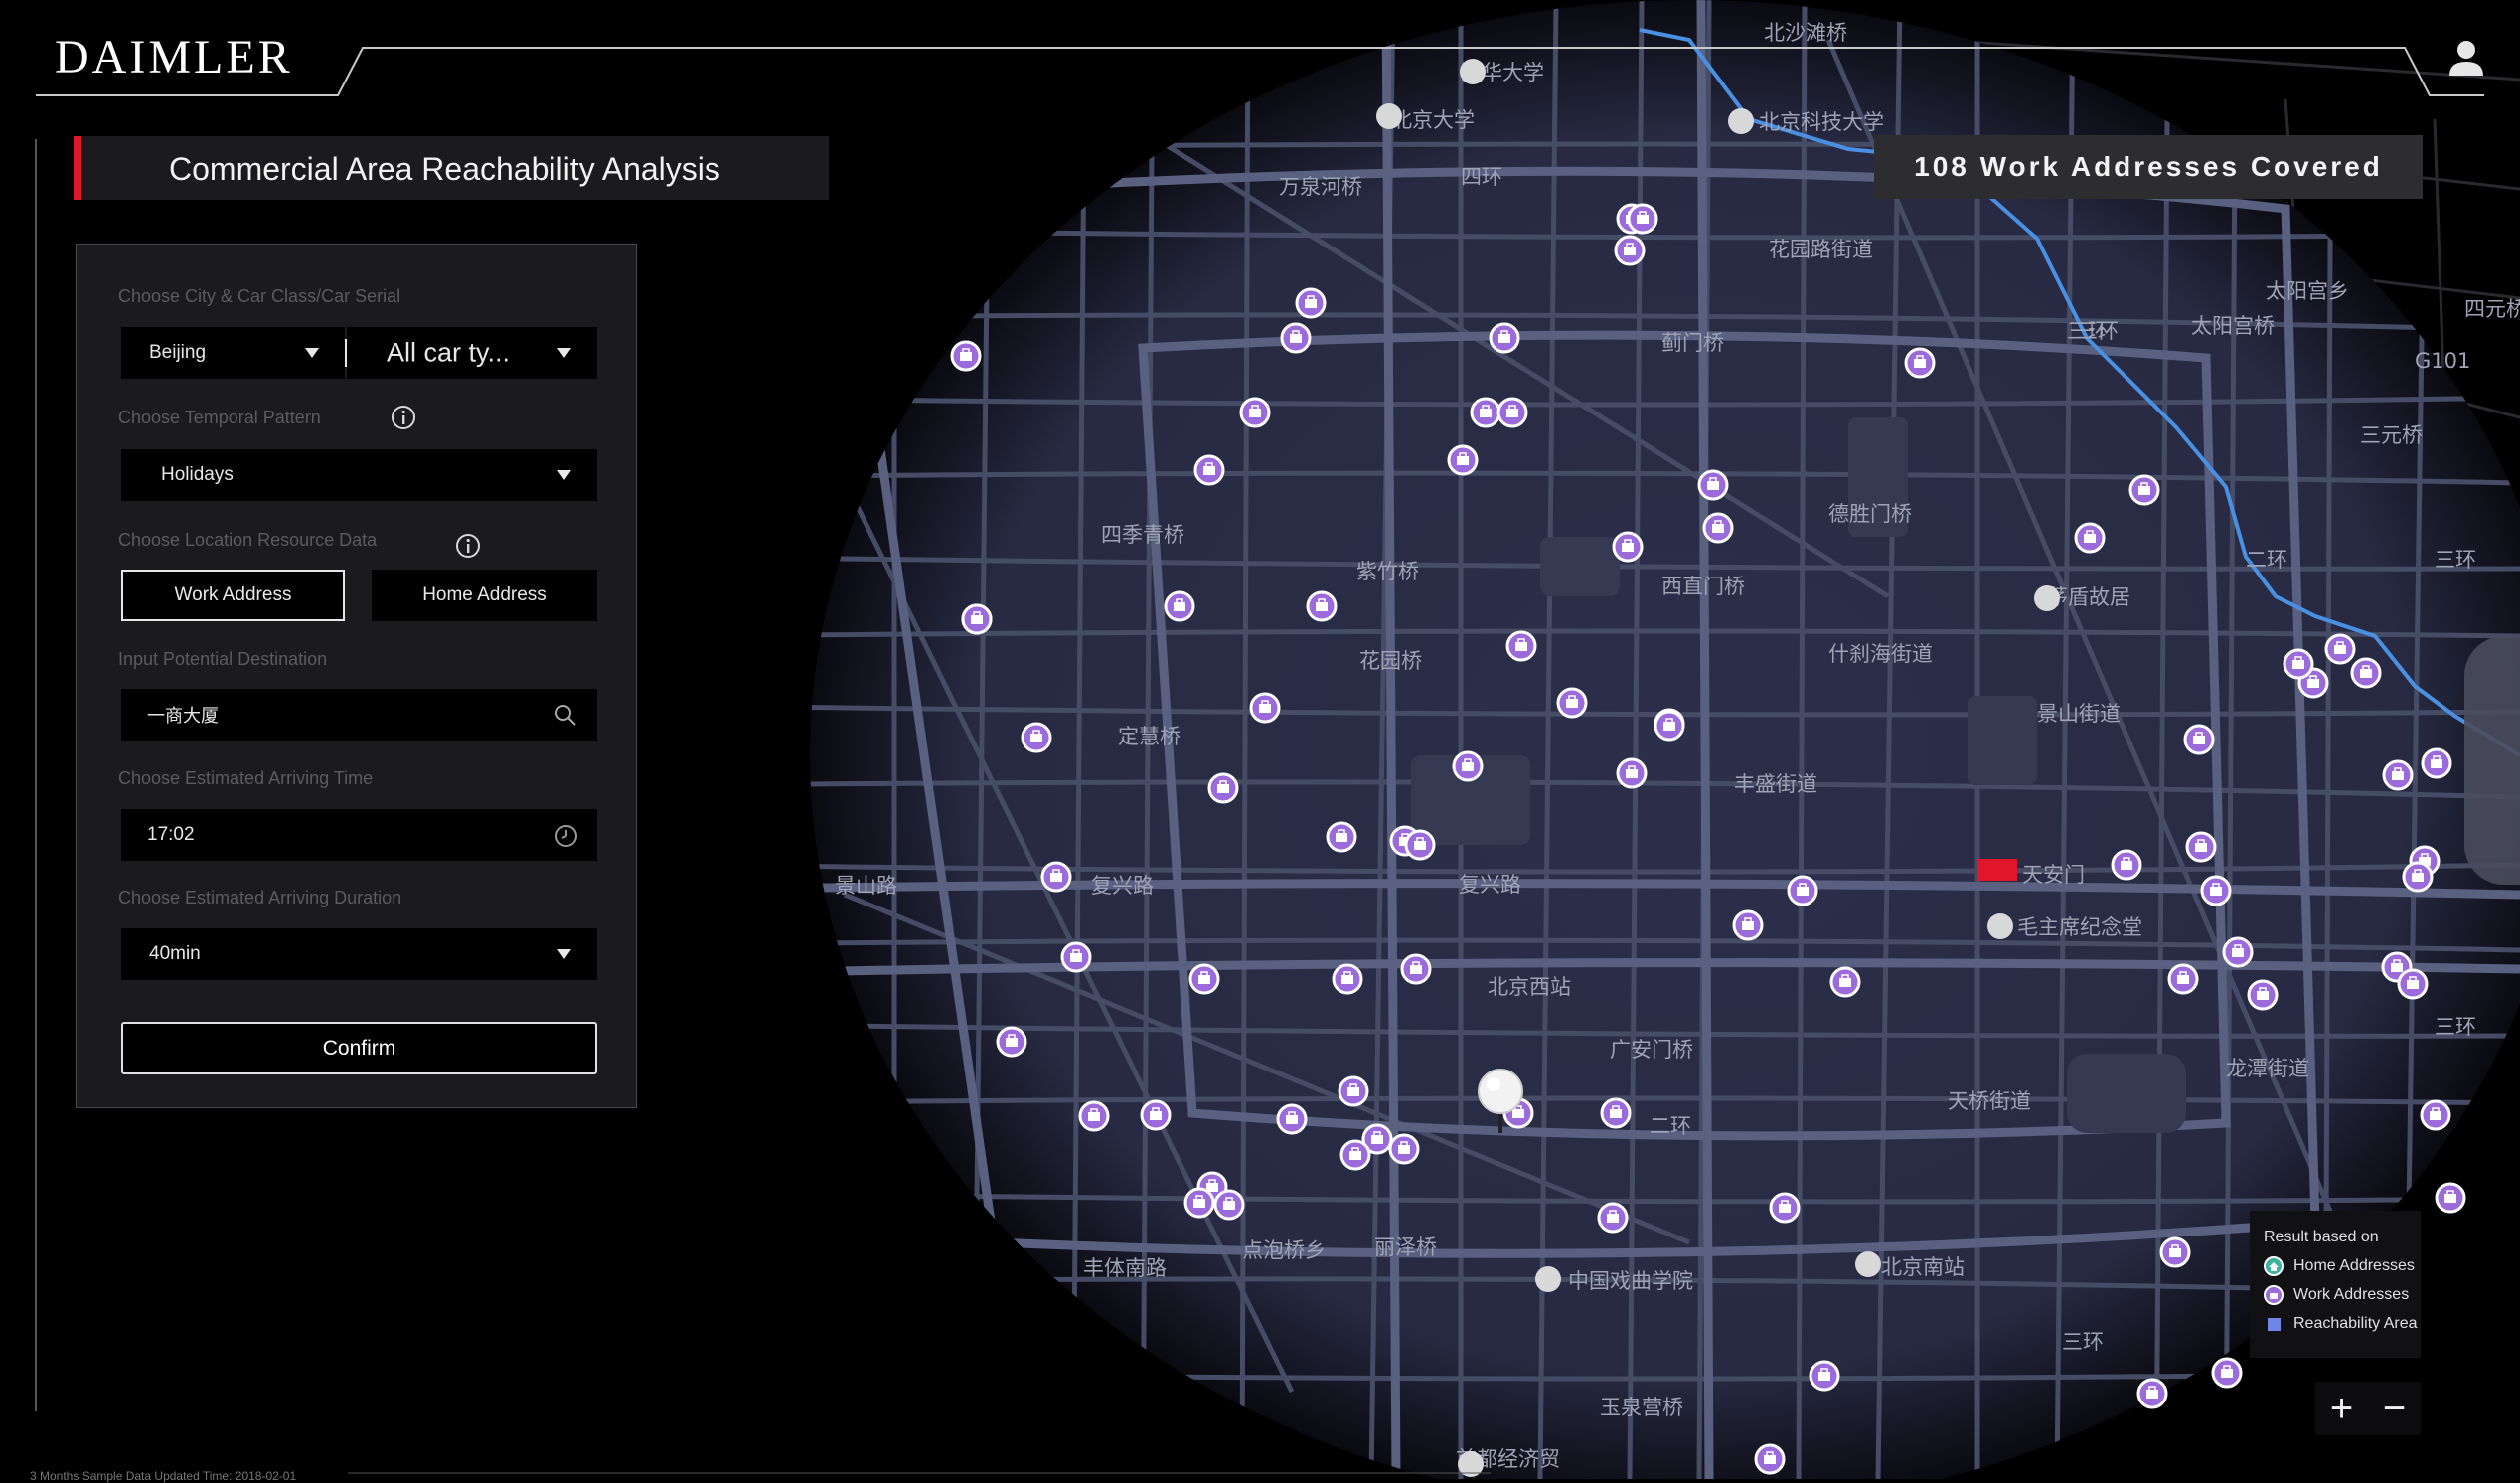 This screenshot has width=2520, height=1483. Describe the element at coordinates (359, 475) in the screenshot. I see `temporal-pattern-select: Holidays` at that location.